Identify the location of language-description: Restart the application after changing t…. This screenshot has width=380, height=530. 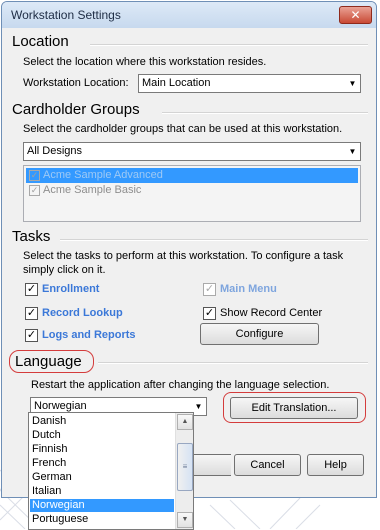
(180, 385).